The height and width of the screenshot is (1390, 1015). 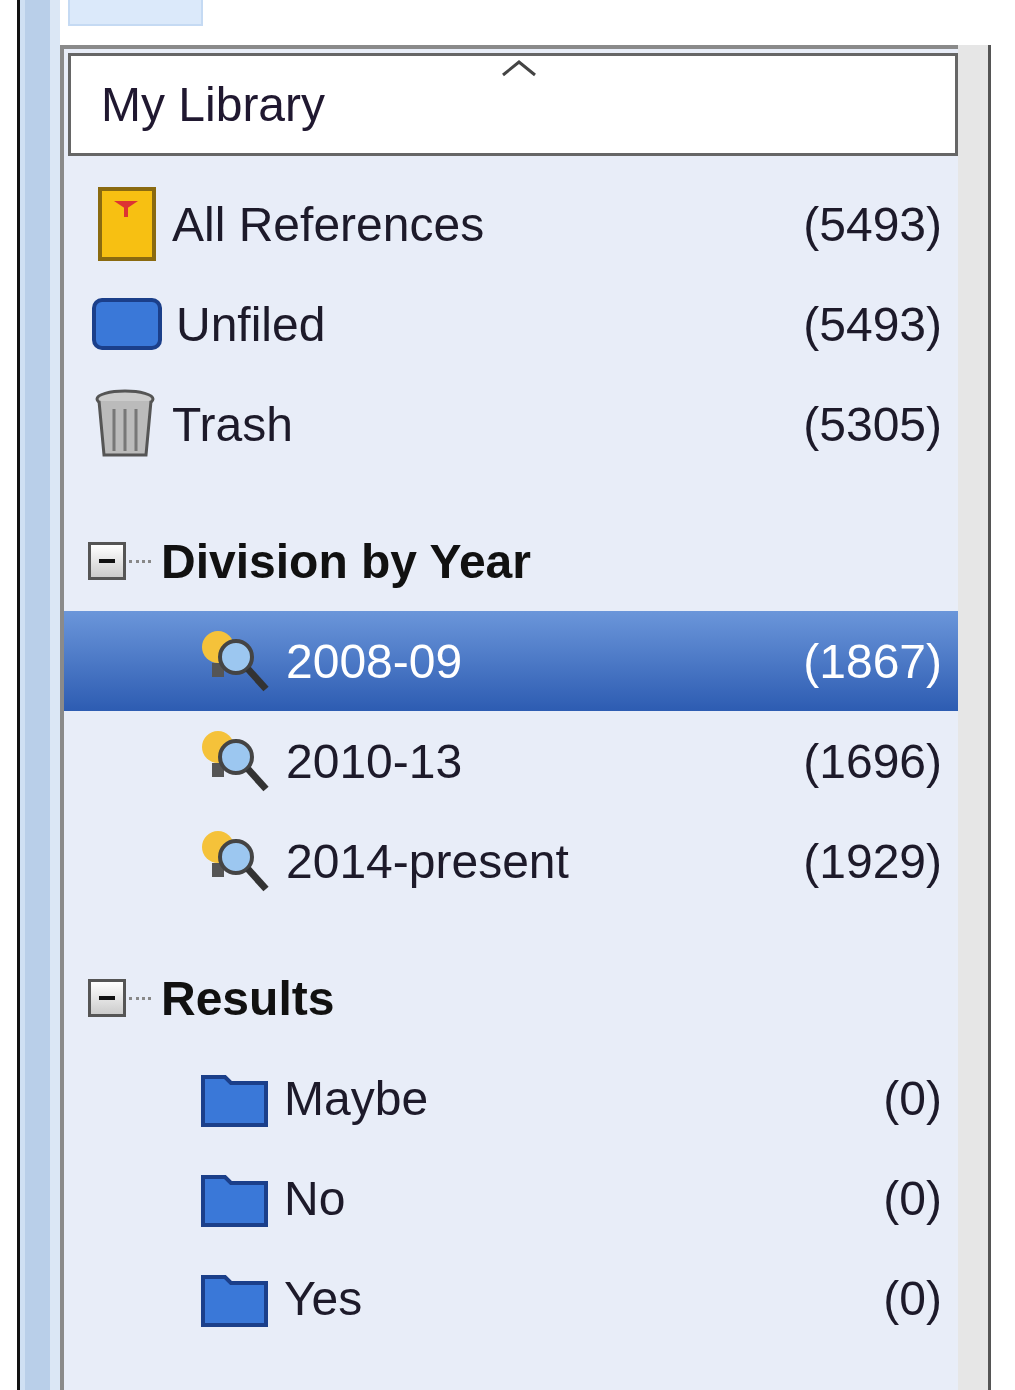 What do you see at coordinates (872, 424) in the screenshot?
I see `item-count: (5305)` at bounding box center [872, 424].